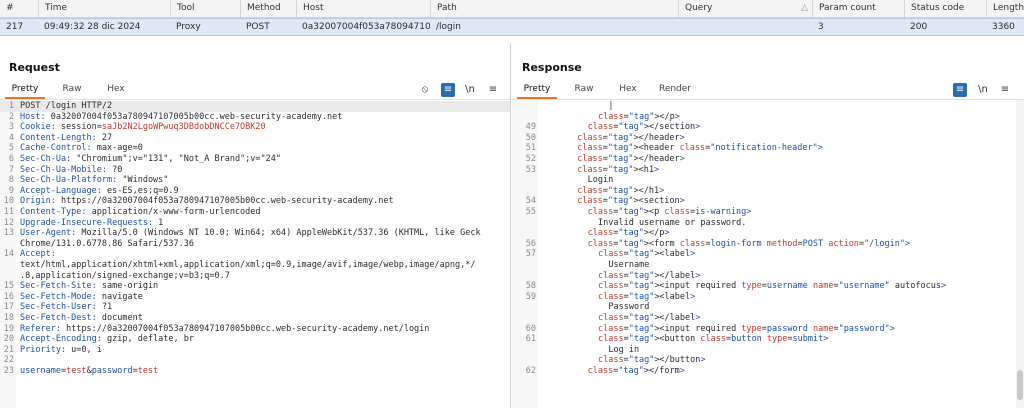 The height and width of the screenshot is (408, 1024). I want to click on col-length: Length, so click(1005, 8).